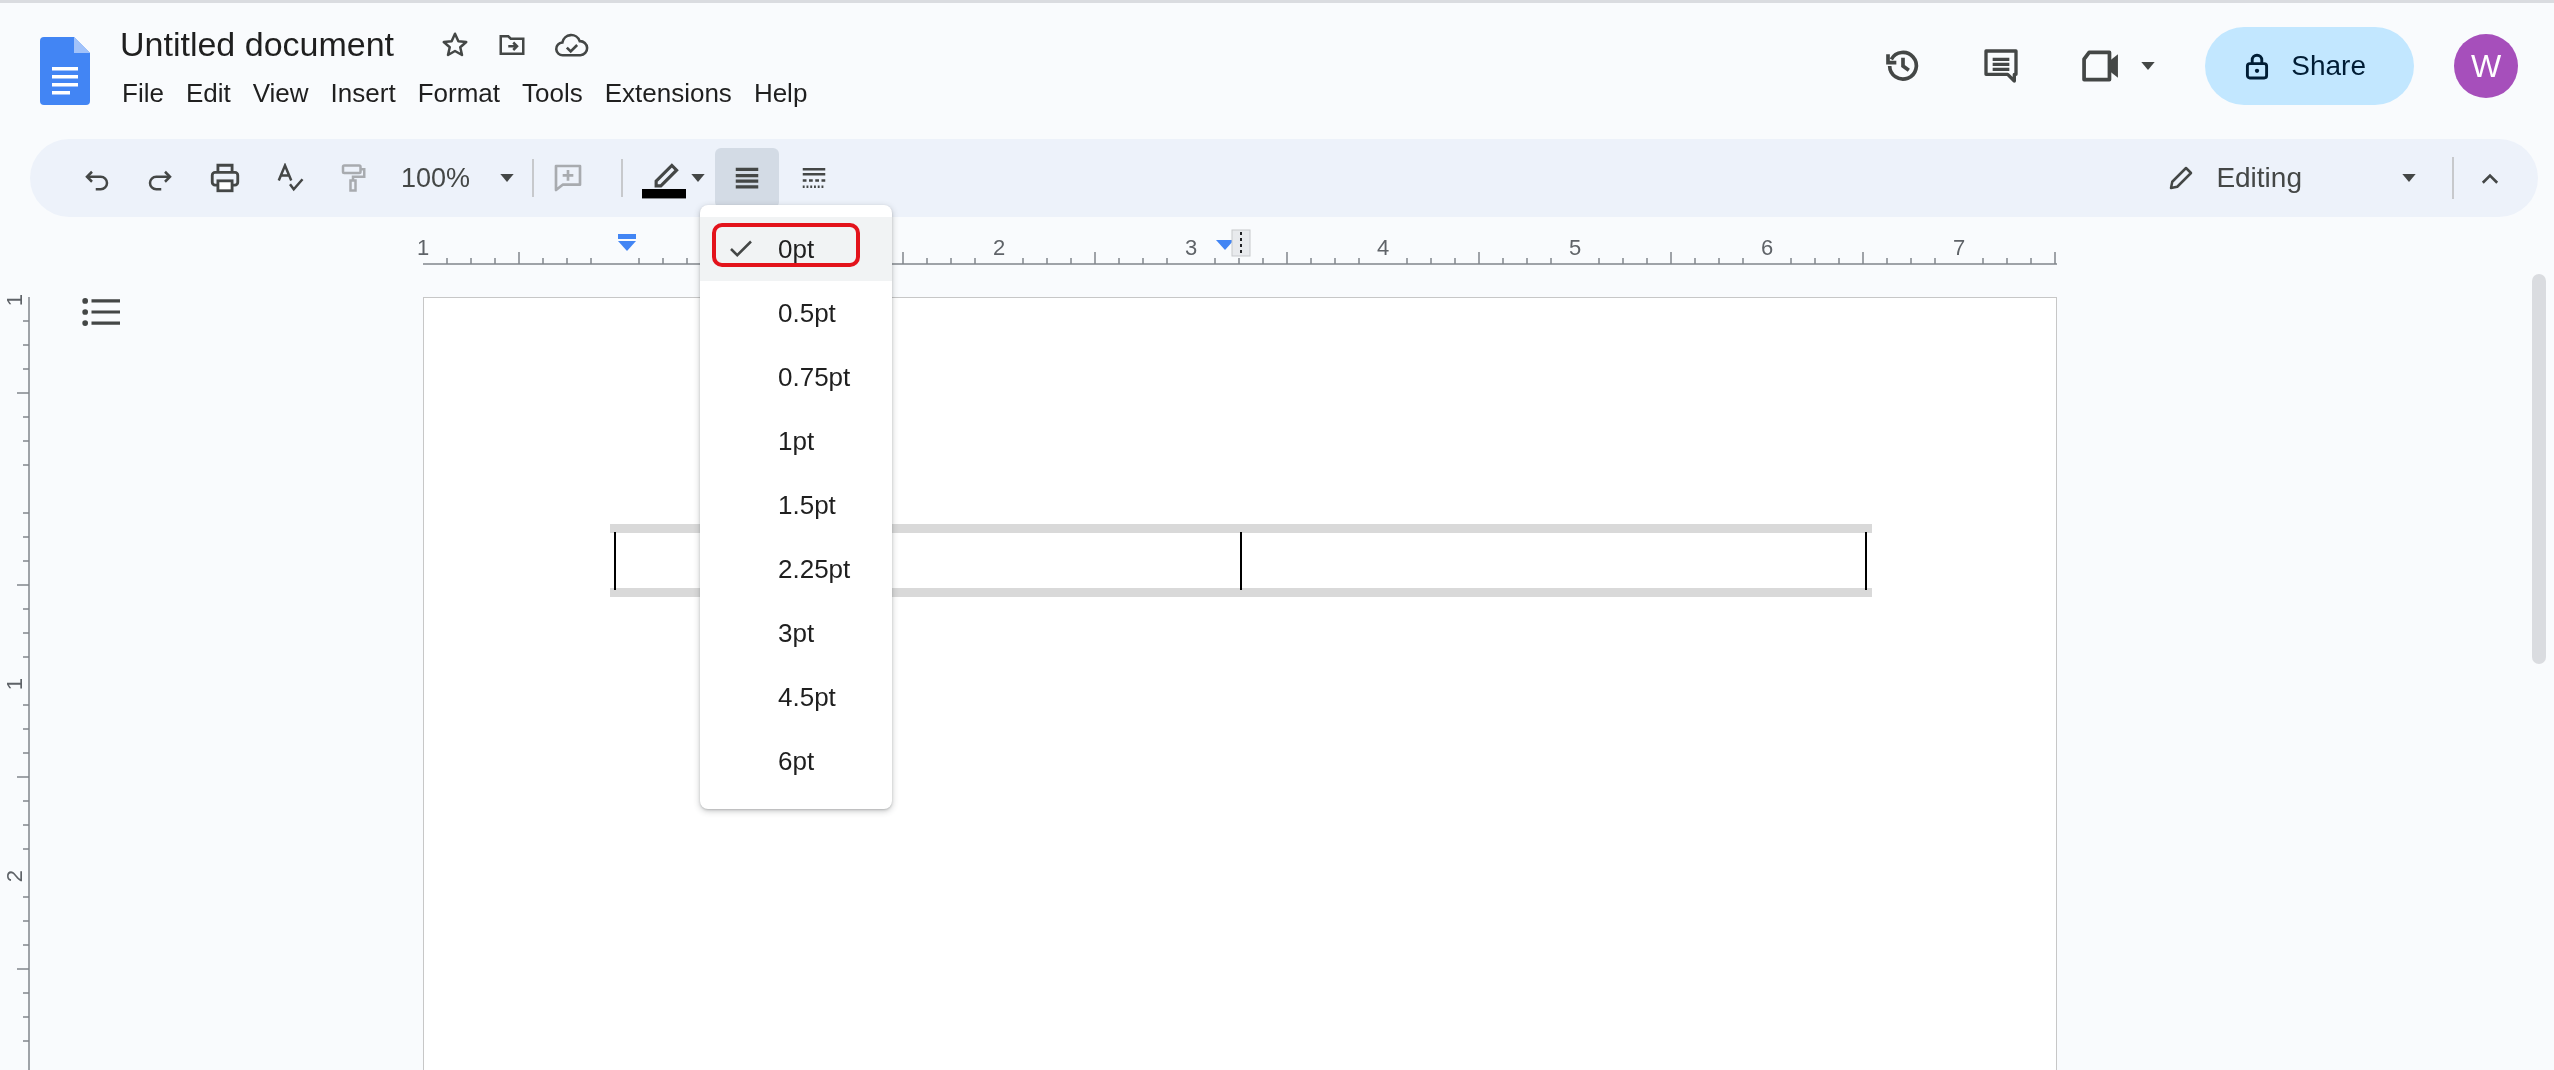 The image size is (2554, 1070). I want to click on lock-icon, so click(2257, 66).